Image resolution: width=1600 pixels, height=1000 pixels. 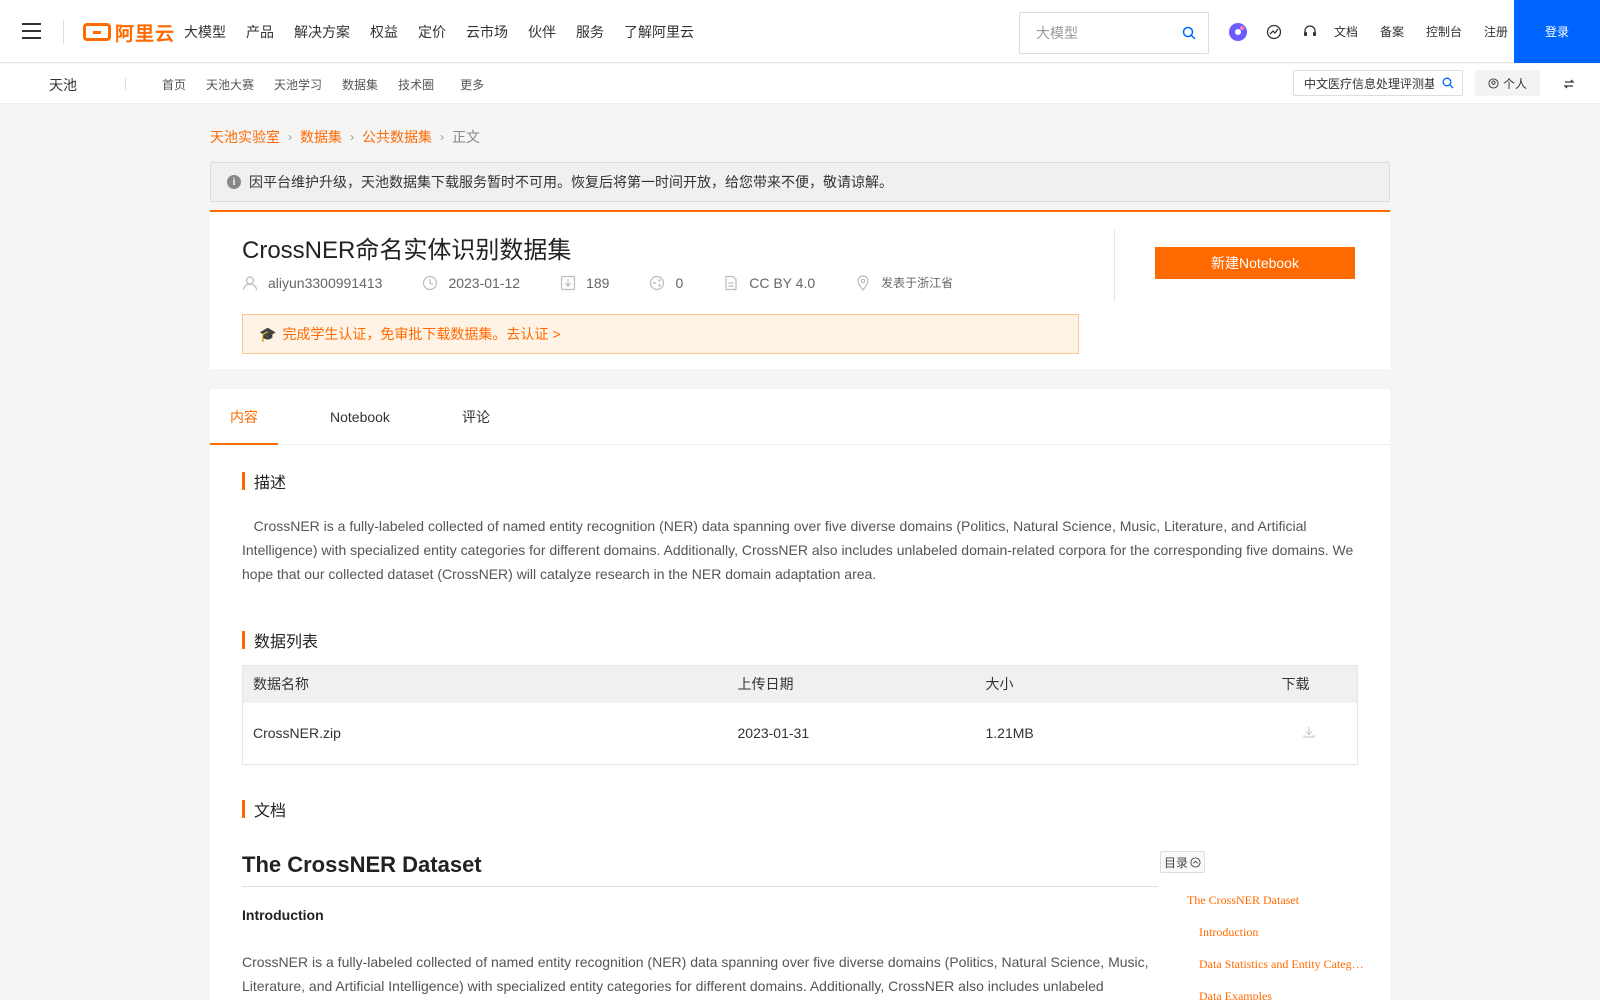 What do you see at coordinates (1569, 84) in the screenshot?
I see `switch-icon` at bounding box center [1569, 84].